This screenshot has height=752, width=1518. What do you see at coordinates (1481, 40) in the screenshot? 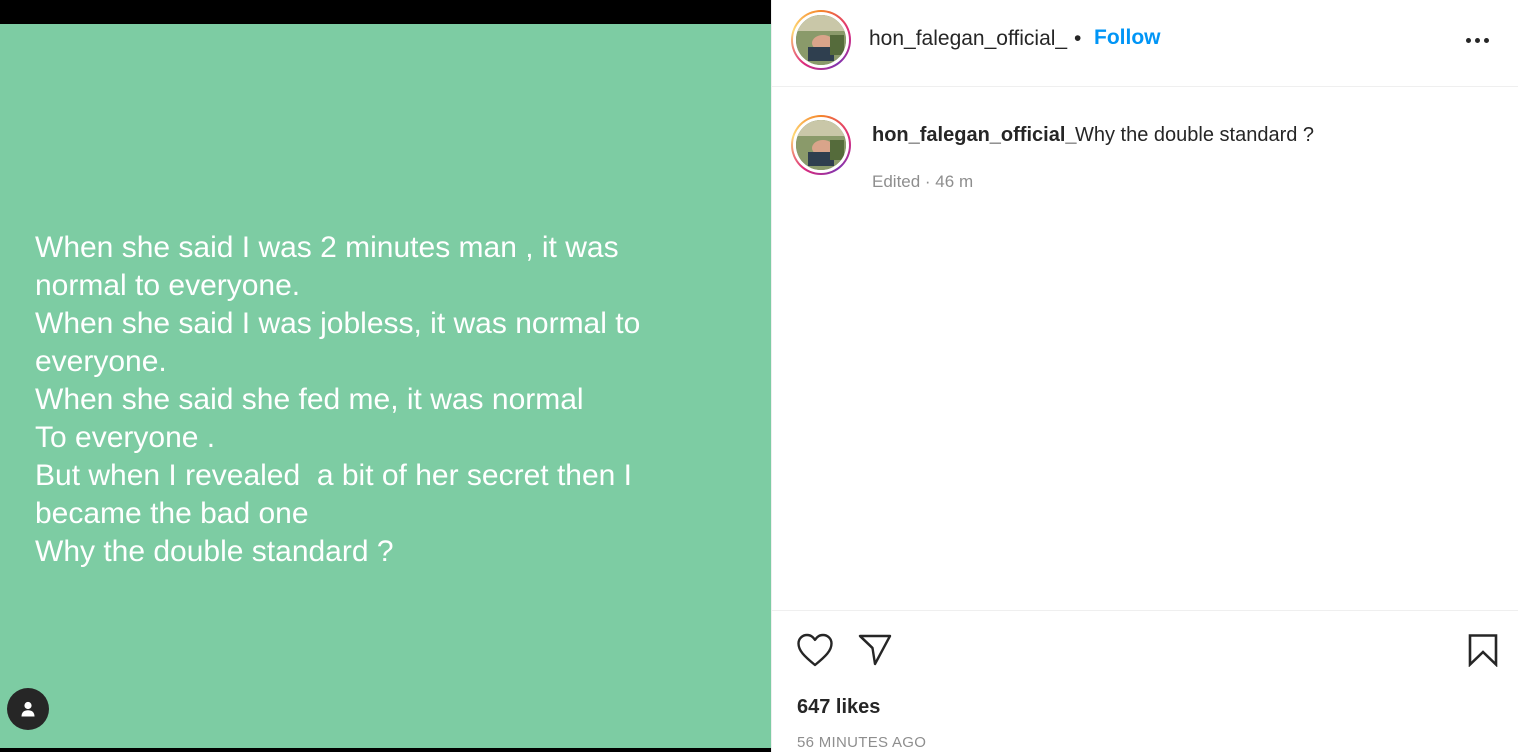
I see `more-options-icon` at bounding box center [1481, 40].